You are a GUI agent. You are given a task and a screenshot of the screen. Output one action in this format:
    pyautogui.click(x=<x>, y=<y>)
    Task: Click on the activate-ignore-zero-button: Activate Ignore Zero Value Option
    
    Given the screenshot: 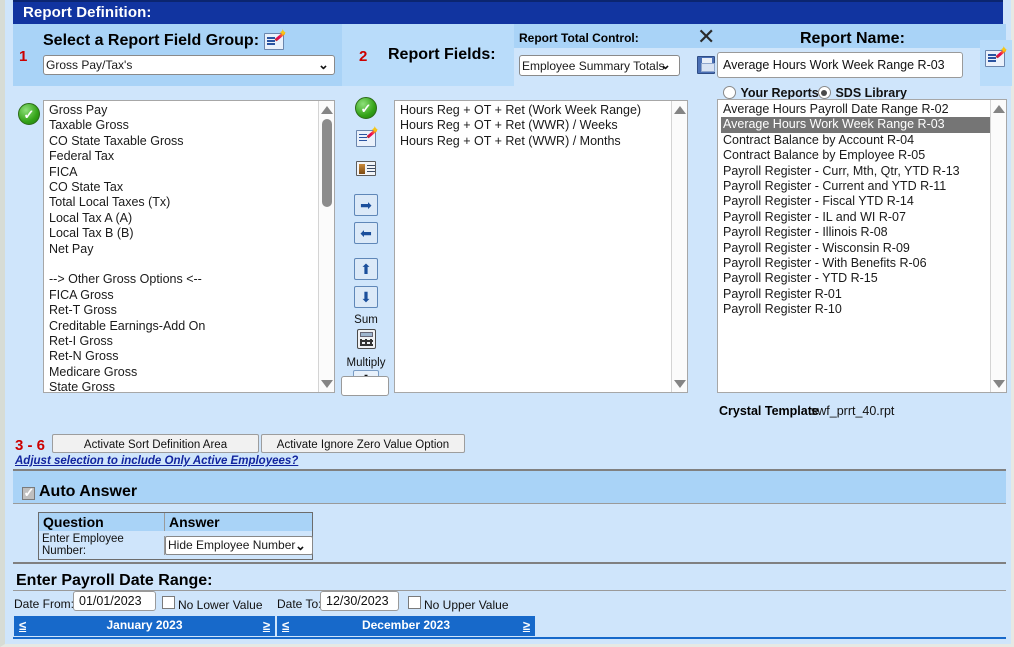 What is the action you would take?
    pyautogui.click(x=363, y=443)
    